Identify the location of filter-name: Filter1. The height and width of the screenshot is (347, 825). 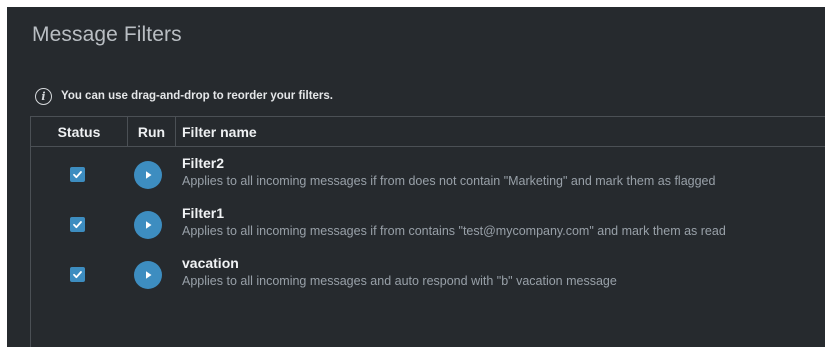
(203, 213).